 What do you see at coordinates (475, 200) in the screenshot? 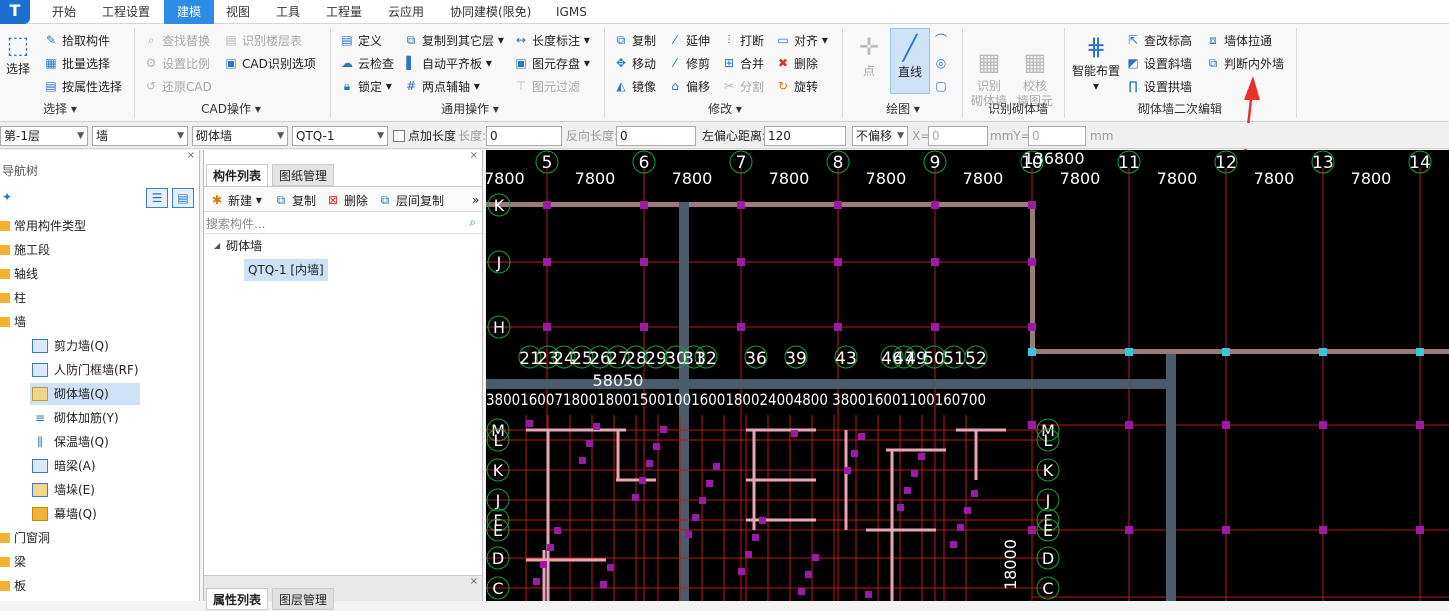
I see `more-icon: »` at bounding box center [475, 200].